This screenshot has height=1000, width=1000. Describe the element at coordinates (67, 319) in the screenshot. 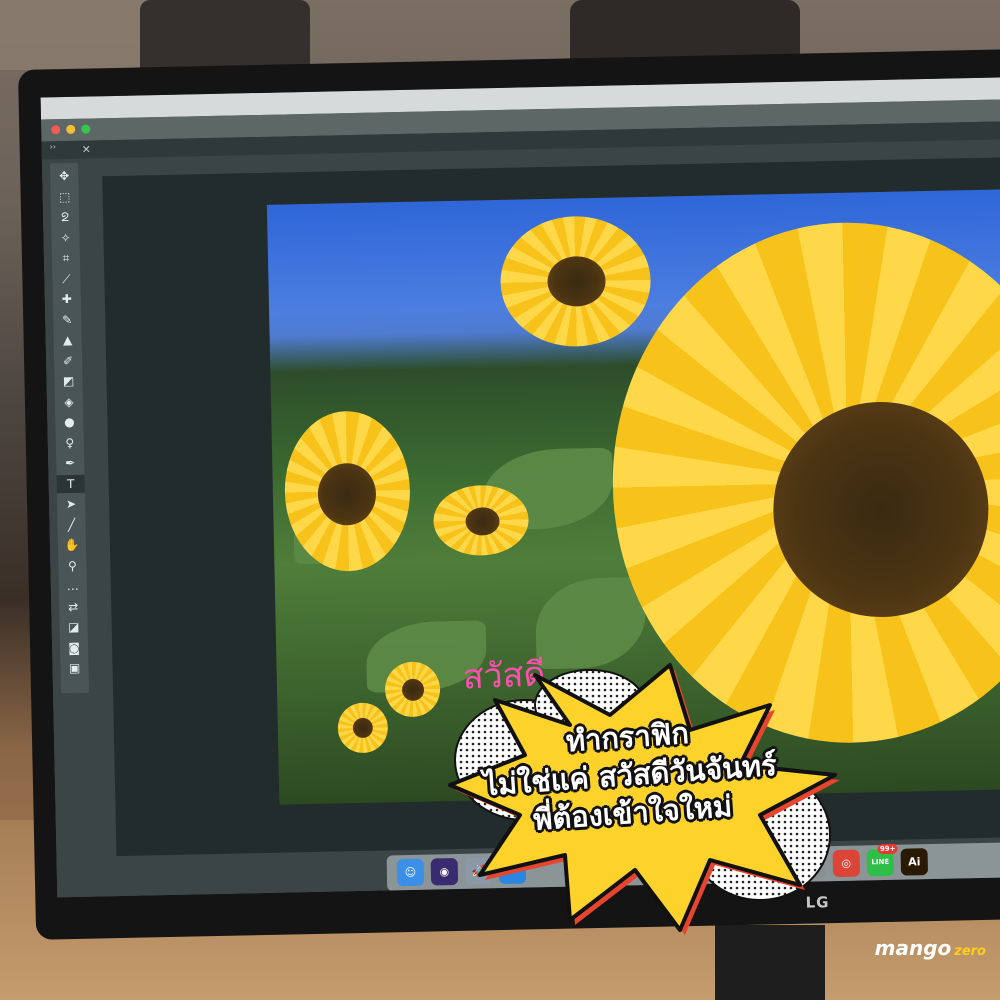

I see `brush-icon: ✎` at that location.